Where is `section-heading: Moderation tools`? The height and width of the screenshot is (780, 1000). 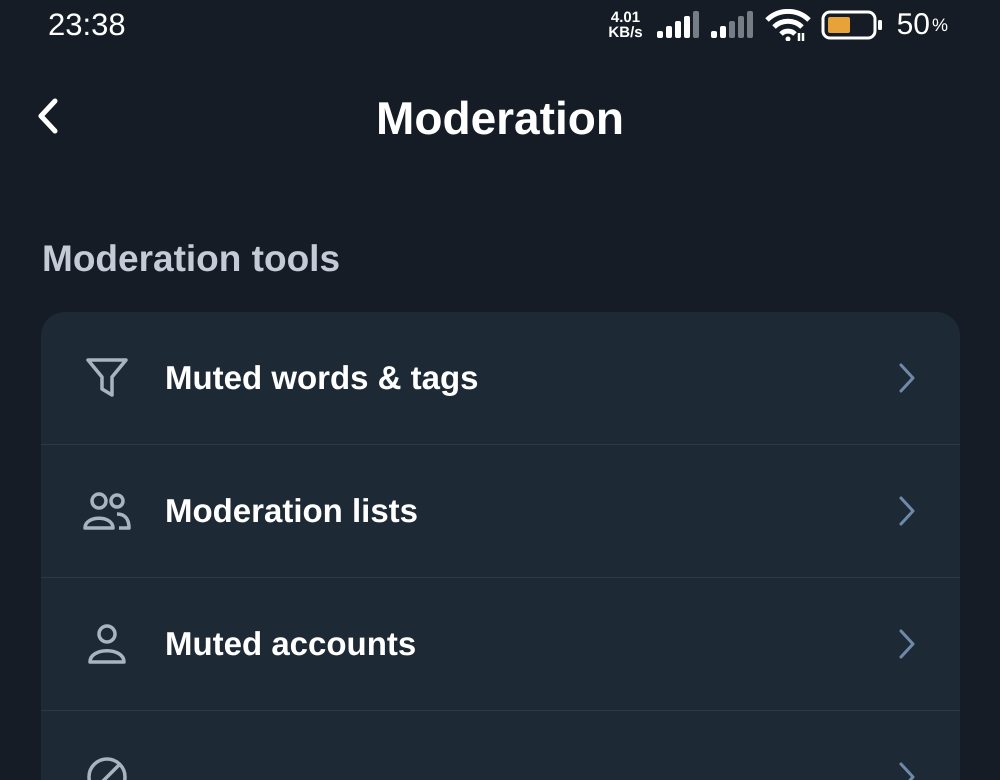 section-heading: Moderation tools is located at coordinates (192, 259).